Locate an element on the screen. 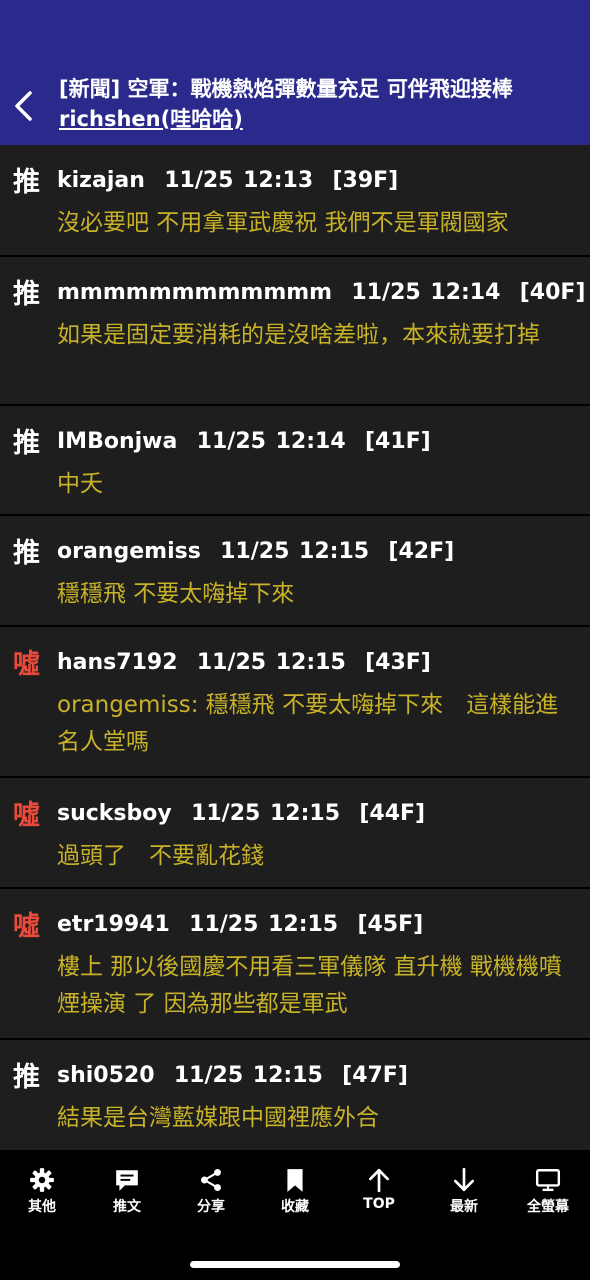  article-author-link: richshen(哇哈哈) is located at coordinates (321, 119).